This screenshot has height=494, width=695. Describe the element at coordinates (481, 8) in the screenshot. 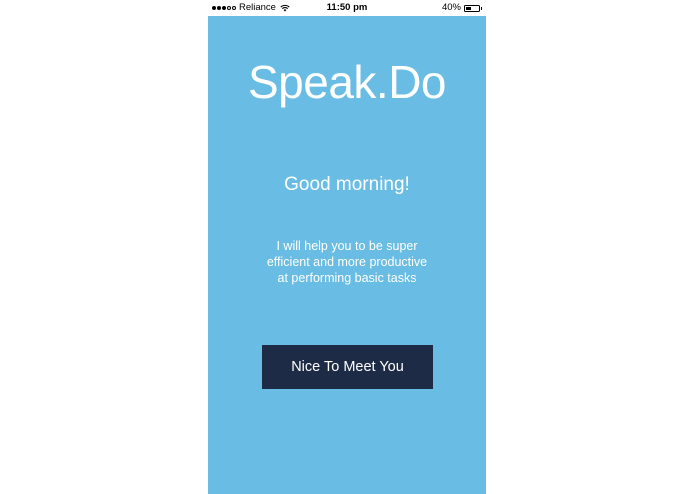

I see `battery-tip` at that location.